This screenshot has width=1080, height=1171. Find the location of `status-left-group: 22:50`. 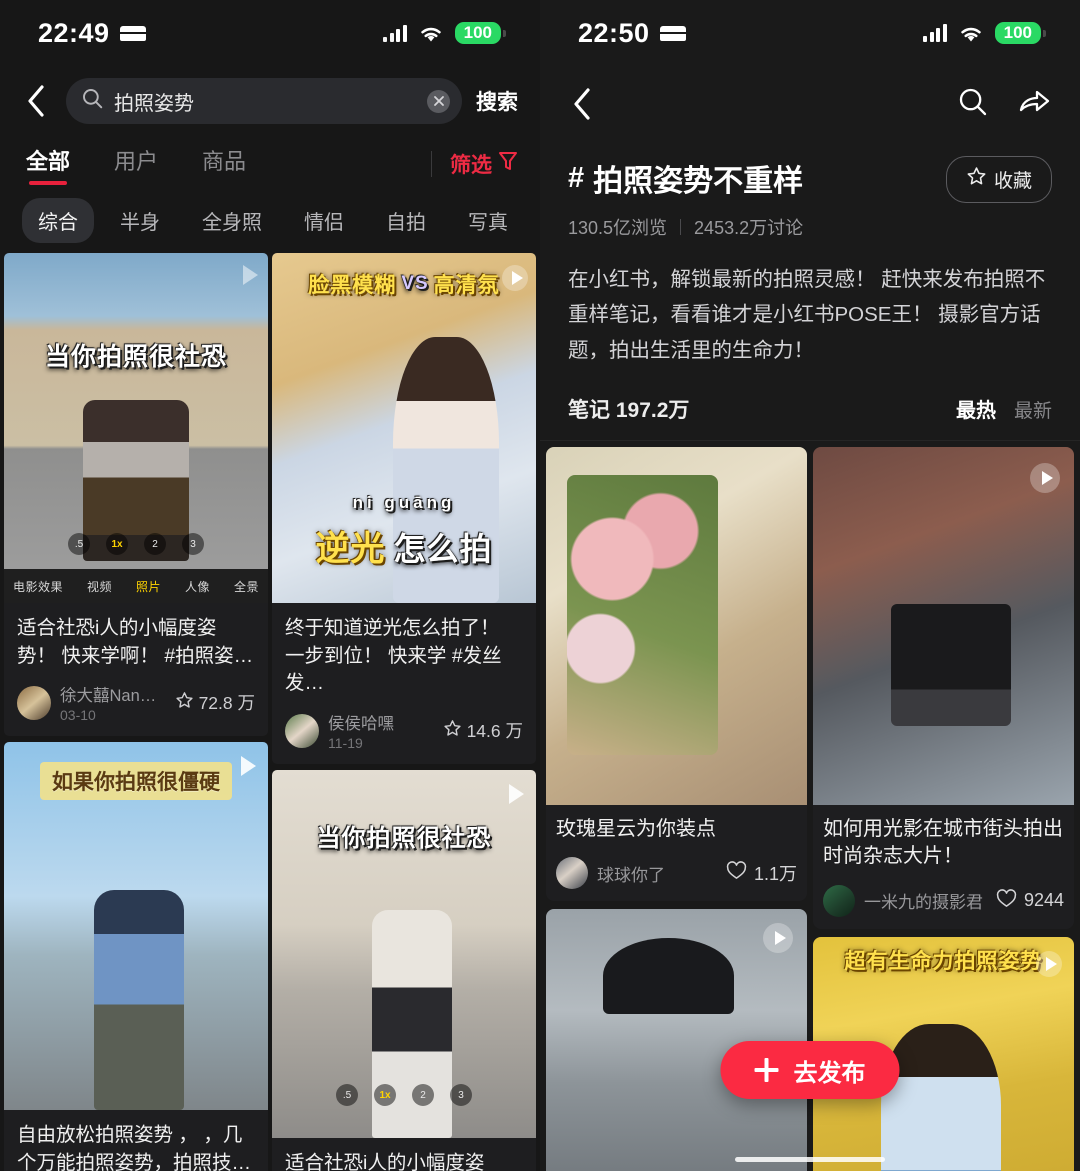

status-left-group: 22:50 is located at coordinates (632, 33).